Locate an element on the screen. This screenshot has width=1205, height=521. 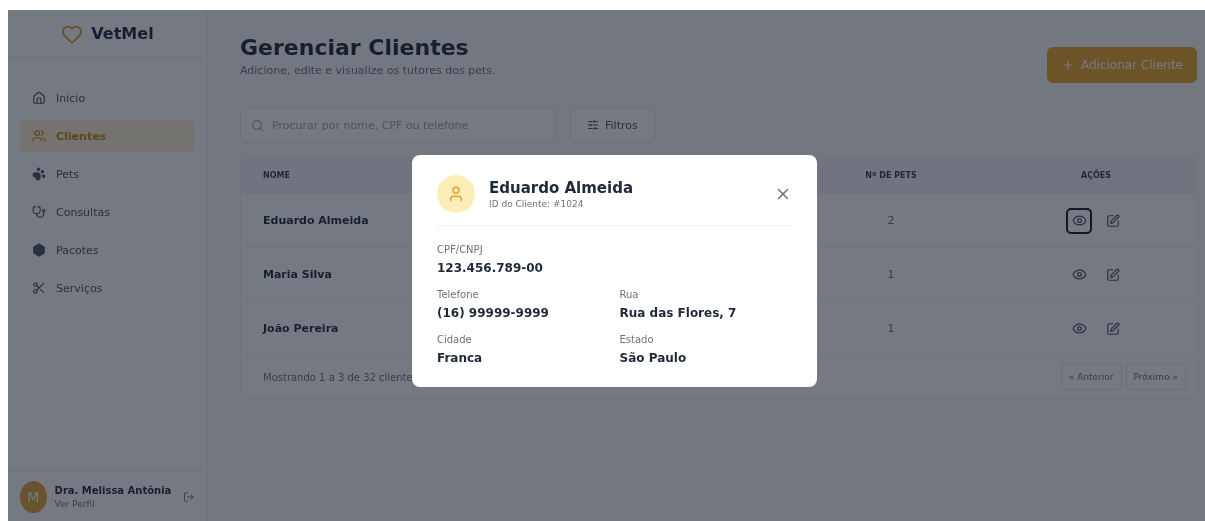
plus-icon is located at coordinates (1067, 65).